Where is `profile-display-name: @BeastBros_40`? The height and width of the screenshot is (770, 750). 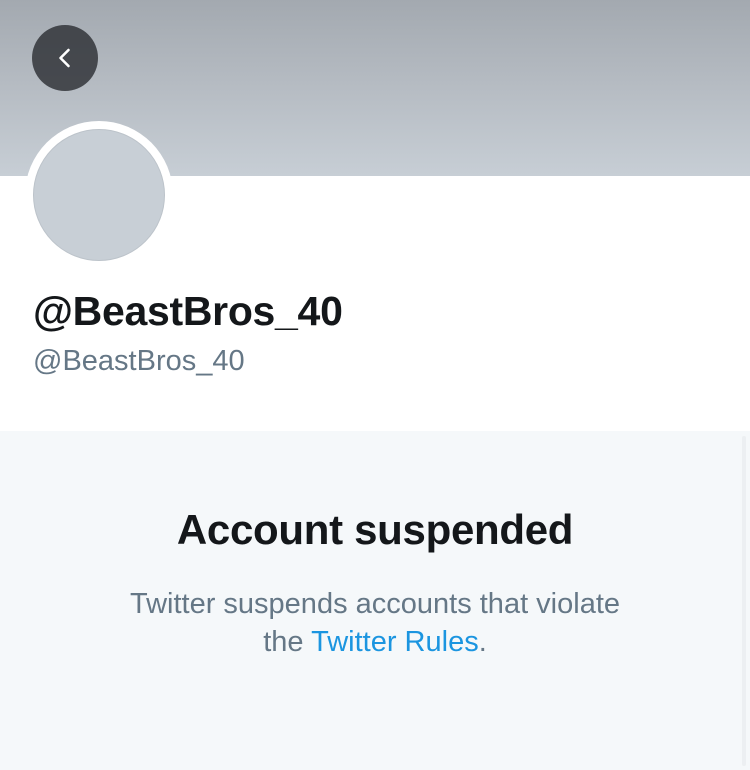
profile-display-name: @BeastBros_40 is located at coordinates (188, 311).